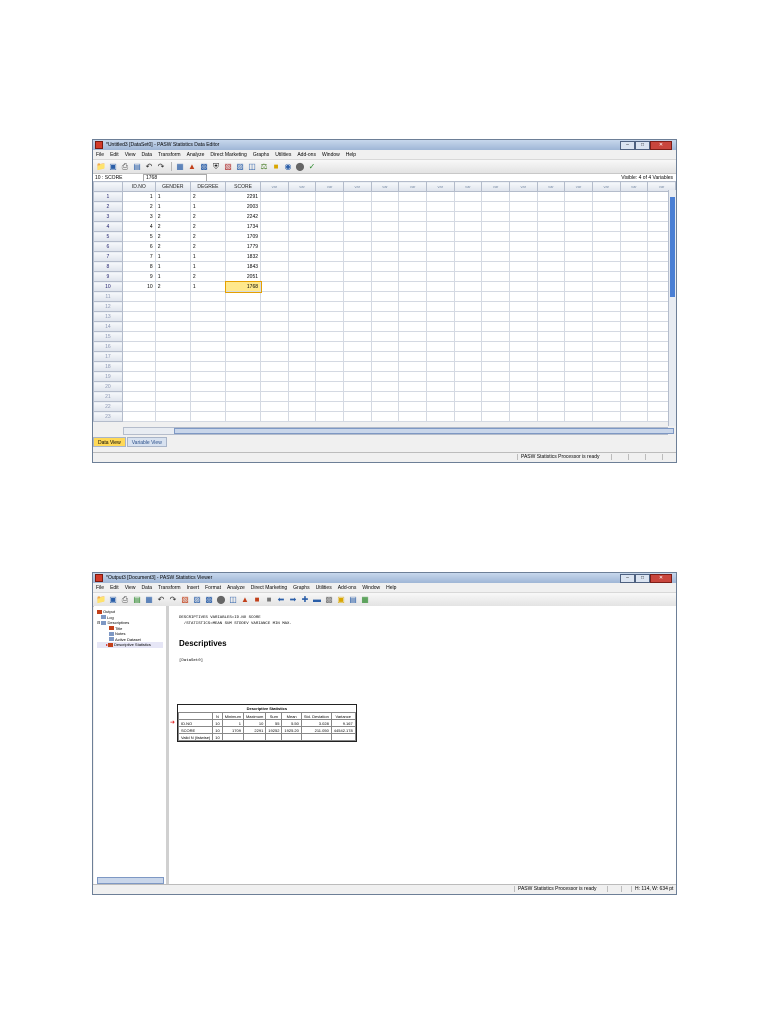  I want to click on row-number: 12, so click(108, 306).